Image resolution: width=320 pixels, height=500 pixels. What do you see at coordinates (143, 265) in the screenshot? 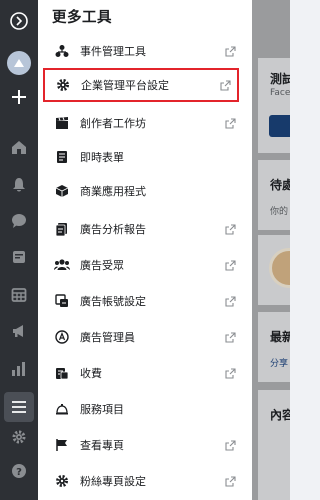
I see `menu-item-audiences: 廣告受眾` at bounding box center [143, 265].